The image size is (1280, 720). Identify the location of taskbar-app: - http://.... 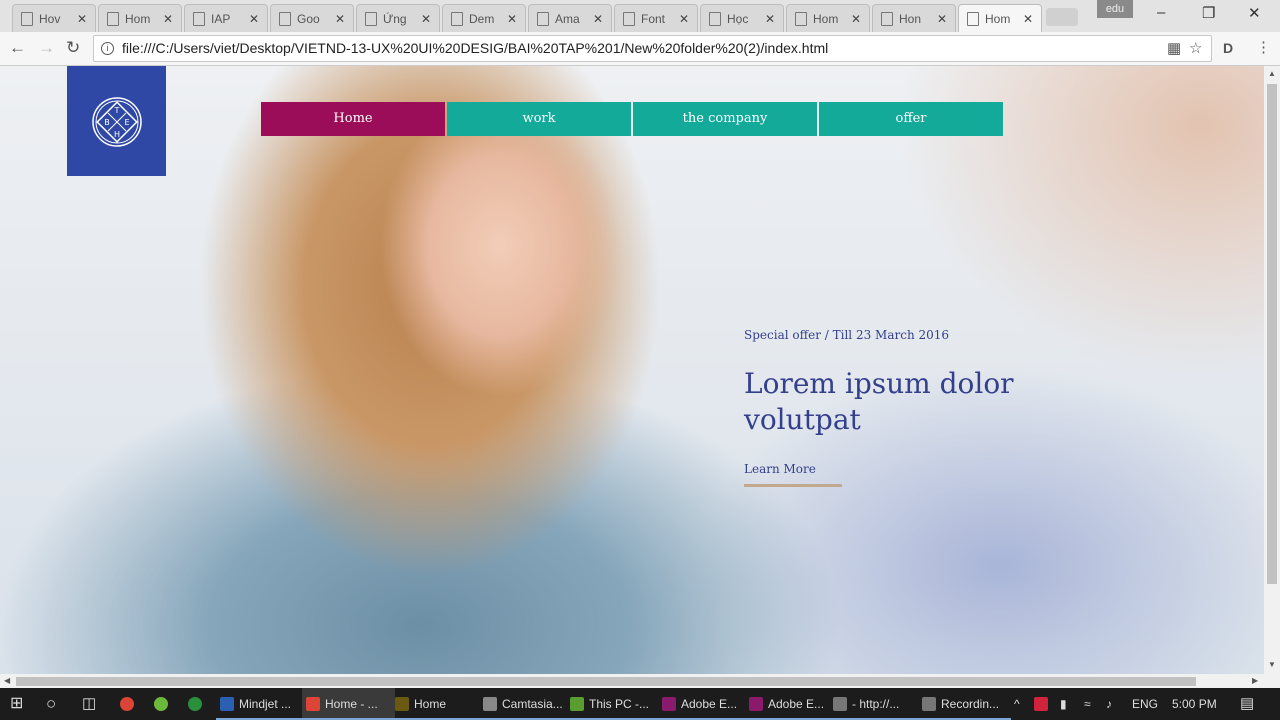
(875, 704).